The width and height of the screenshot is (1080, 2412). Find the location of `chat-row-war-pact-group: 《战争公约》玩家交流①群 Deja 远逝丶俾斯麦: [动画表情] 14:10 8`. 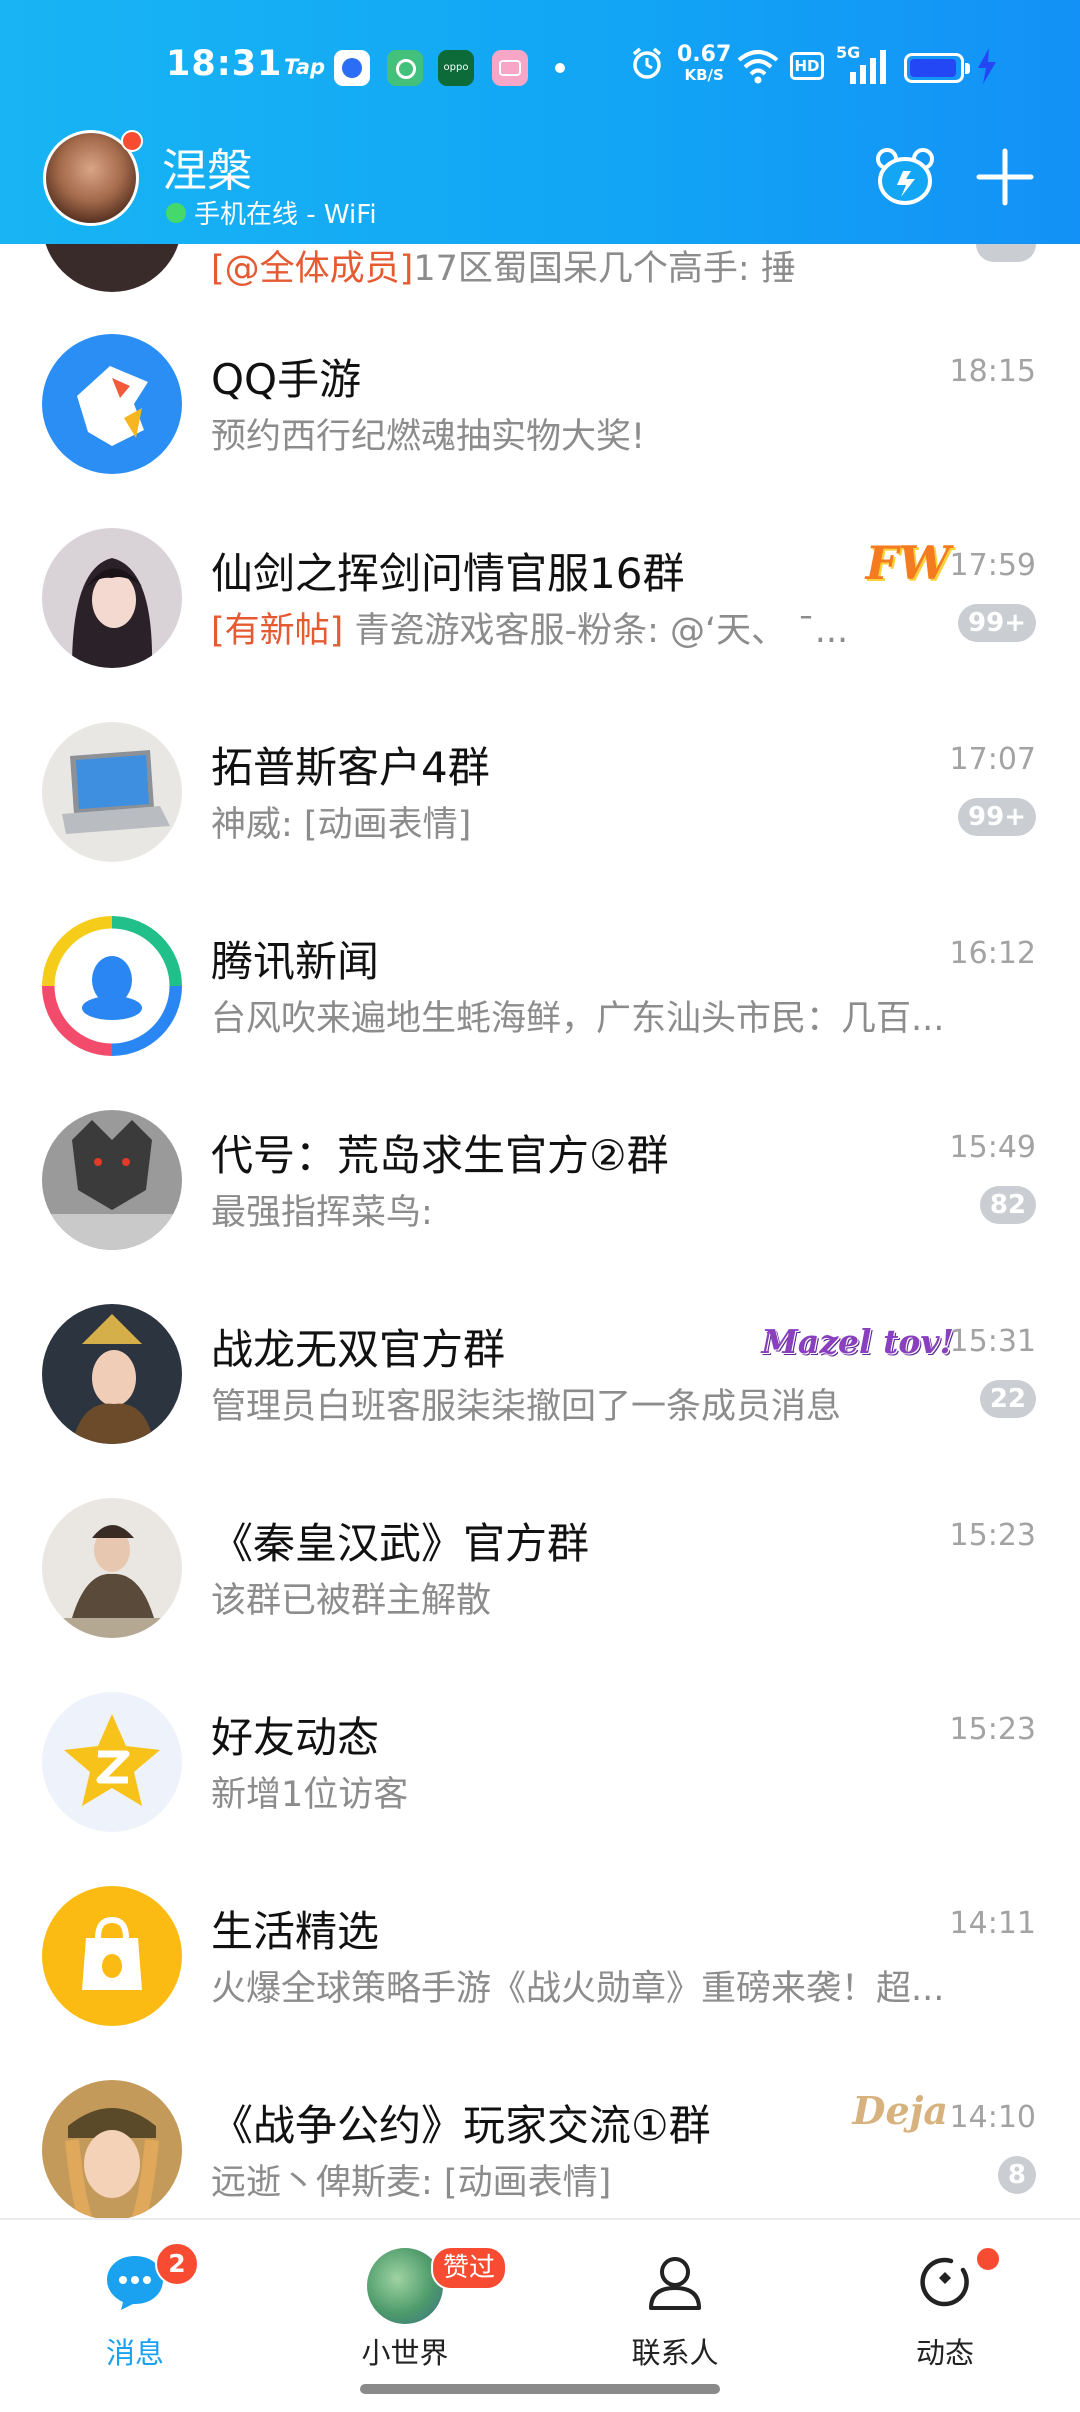

chat-row-war-pact-group: 《战争公约》玩家交流①群 Deja 远逝丶俾斯麦: [动画表情] 14:10 8 is located at coordinates (540, 2137).